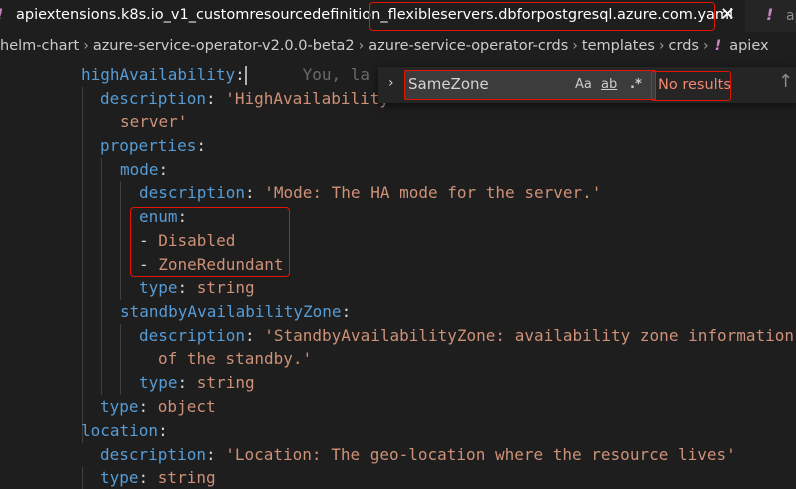  I want to click on code-line: standbyAvailabilityZone:, so click(236, 311).